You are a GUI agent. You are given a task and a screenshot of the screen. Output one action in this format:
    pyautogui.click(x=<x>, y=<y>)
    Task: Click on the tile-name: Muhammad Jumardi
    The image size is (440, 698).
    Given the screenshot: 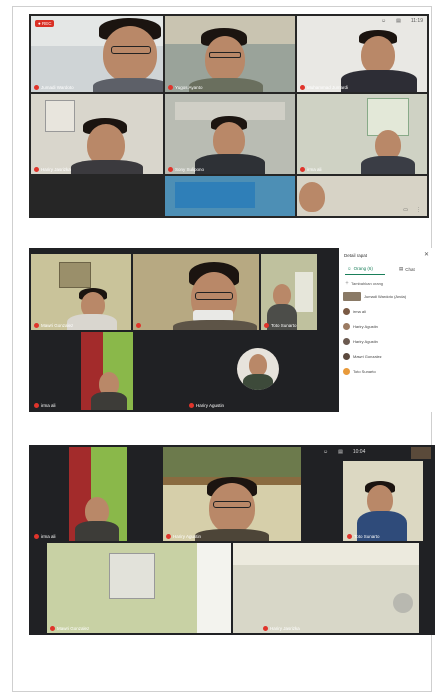 What is the action you would take?
    pyautogui.click(x=324, y=87)
    